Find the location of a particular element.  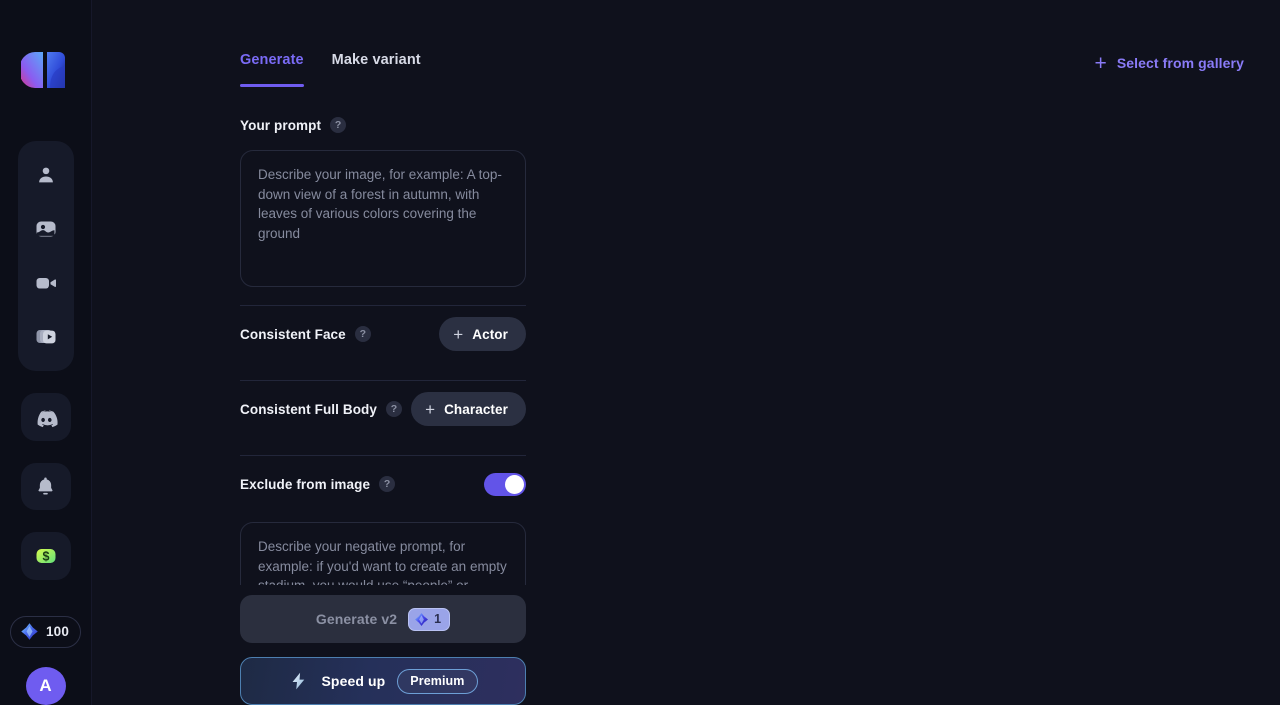

tab-make-variant-label: Make variant is located at coordinates (376, 60).